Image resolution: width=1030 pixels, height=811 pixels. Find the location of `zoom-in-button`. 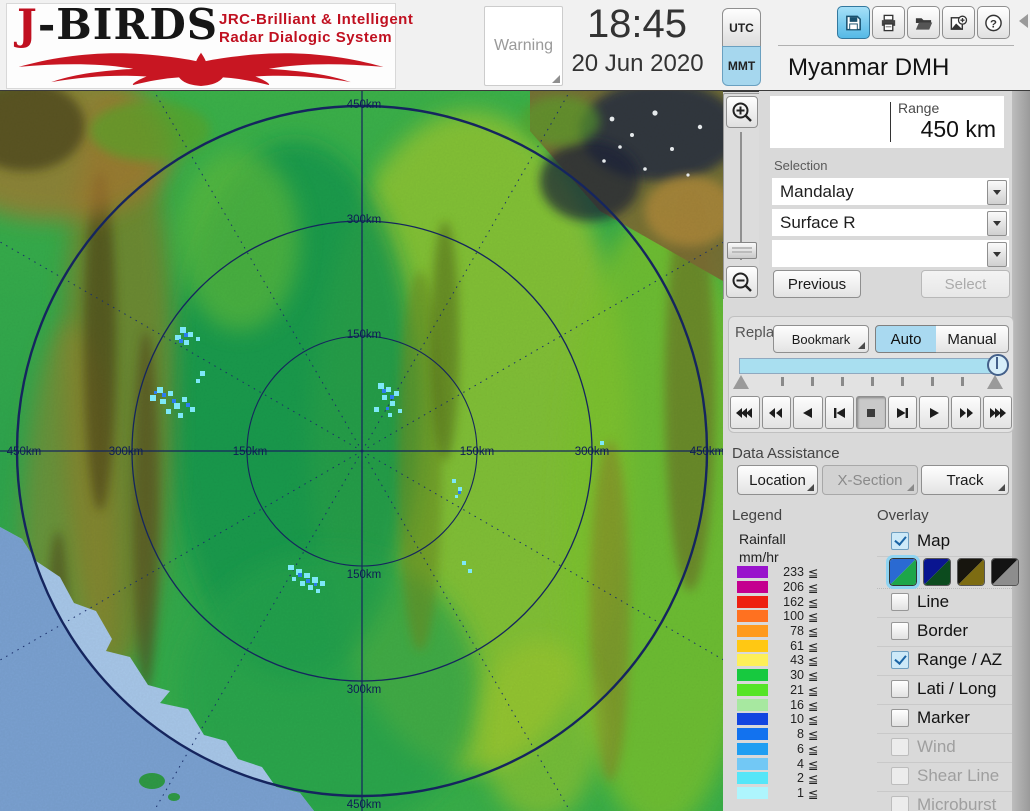

zoom-in-button is located at coordinates (742, 112).